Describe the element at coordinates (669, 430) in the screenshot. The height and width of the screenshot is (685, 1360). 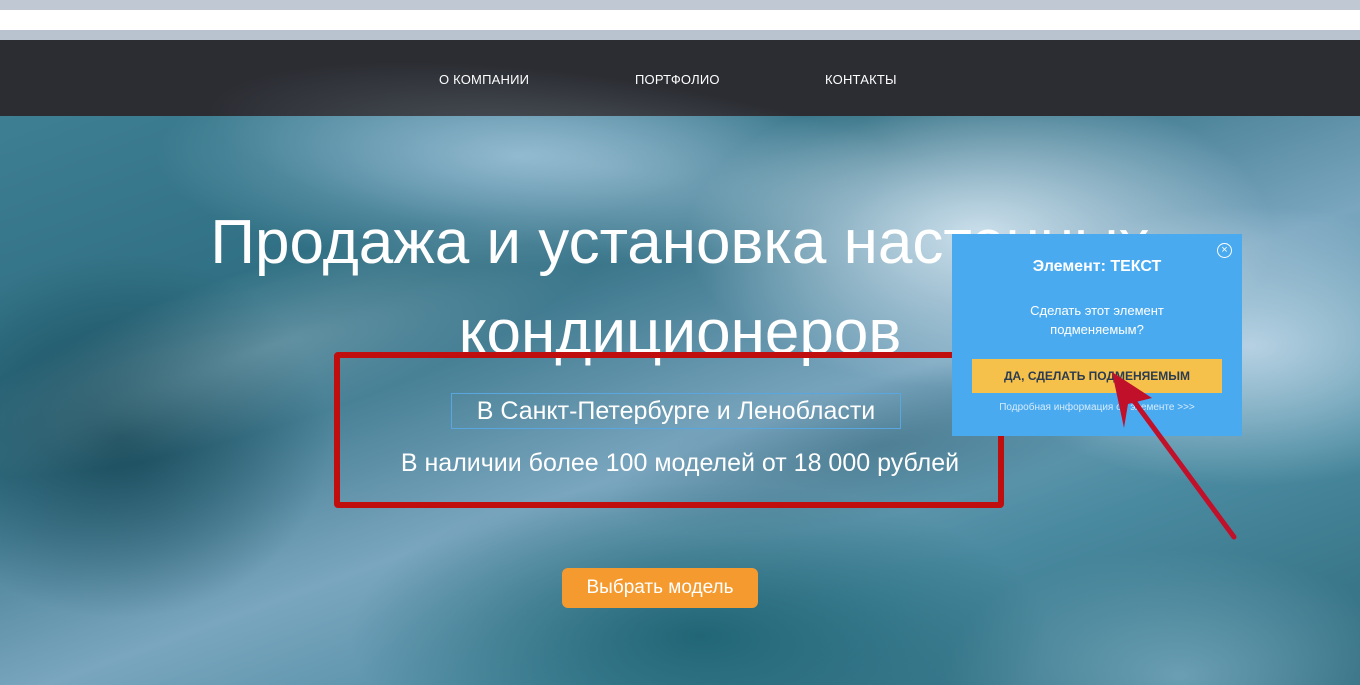
I see `highlight-box-annotation` at that location.